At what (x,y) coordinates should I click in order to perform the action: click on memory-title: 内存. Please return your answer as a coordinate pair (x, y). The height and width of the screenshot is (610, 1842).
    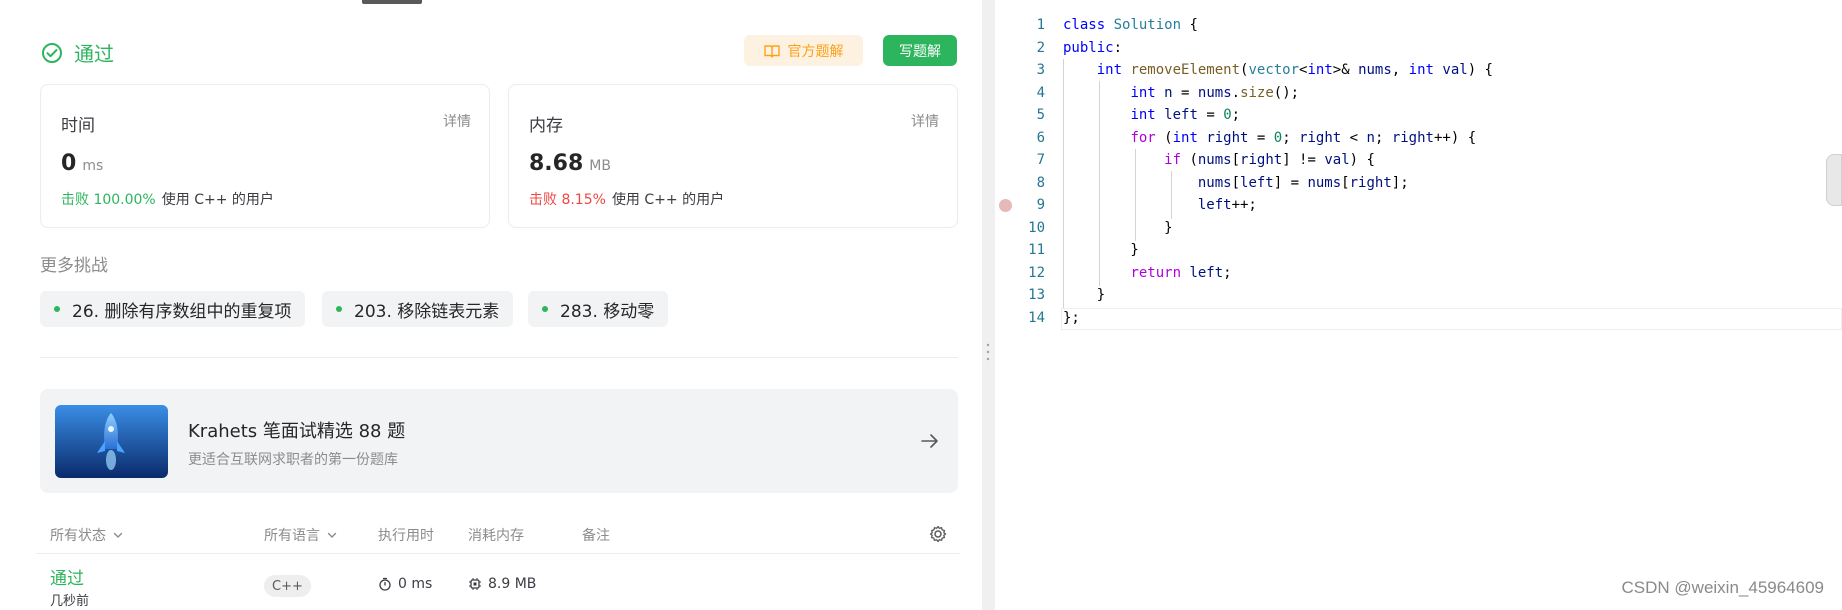
    Looking at the image, I should click on (546, 126).